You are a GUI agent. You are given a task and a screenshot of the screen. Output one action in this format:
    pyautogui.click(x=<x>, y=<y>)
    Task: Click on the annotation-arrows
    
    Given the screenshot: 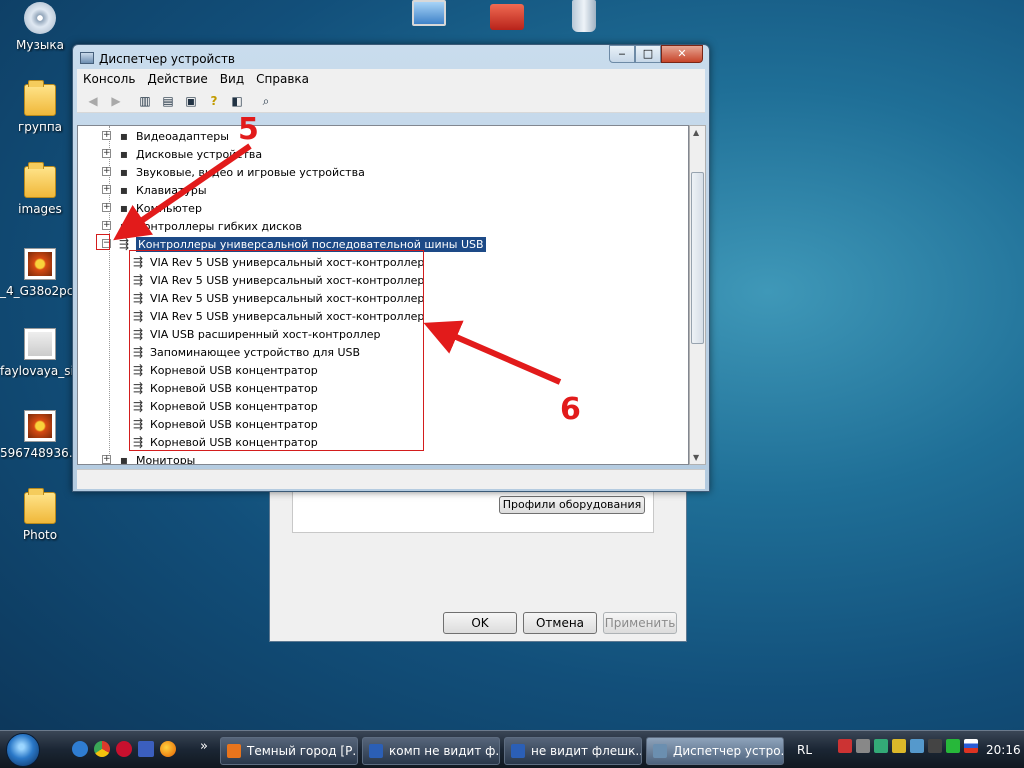 What is the action you would take?
    pyautogui.click(x=337, y=264)
    